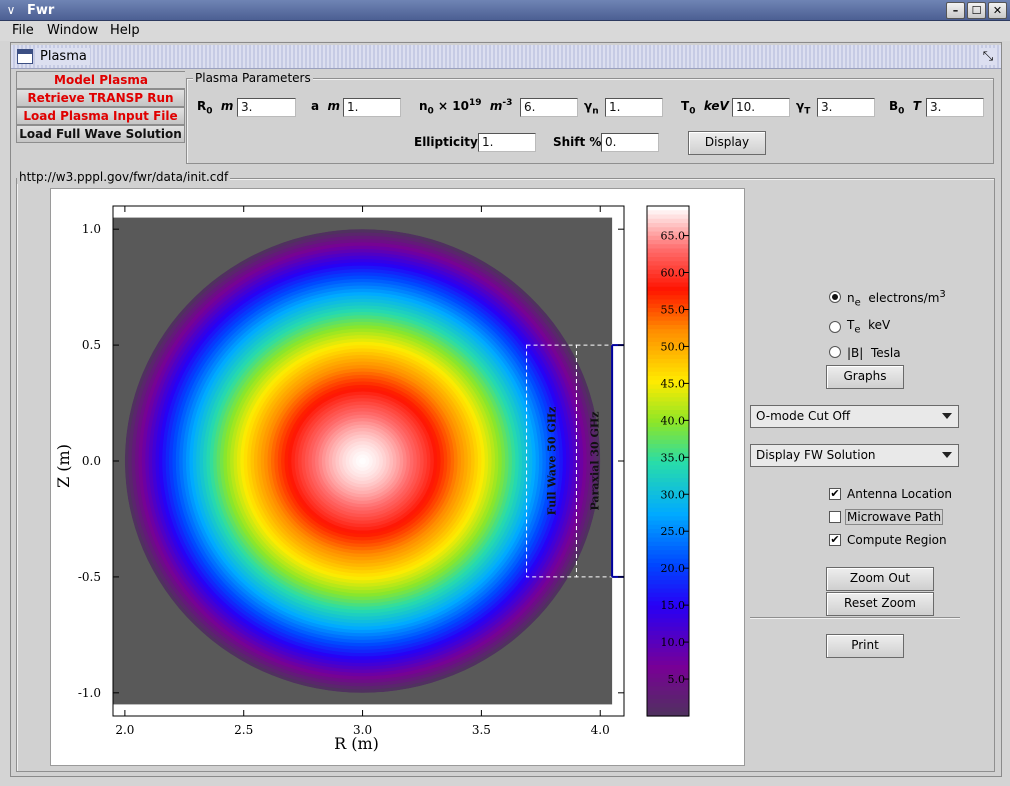  Describe the element at coordinates (100, 98) in the screenshot. I see `tab-retrieve-transp-run: Retrieve TRANSP Run` at that location.